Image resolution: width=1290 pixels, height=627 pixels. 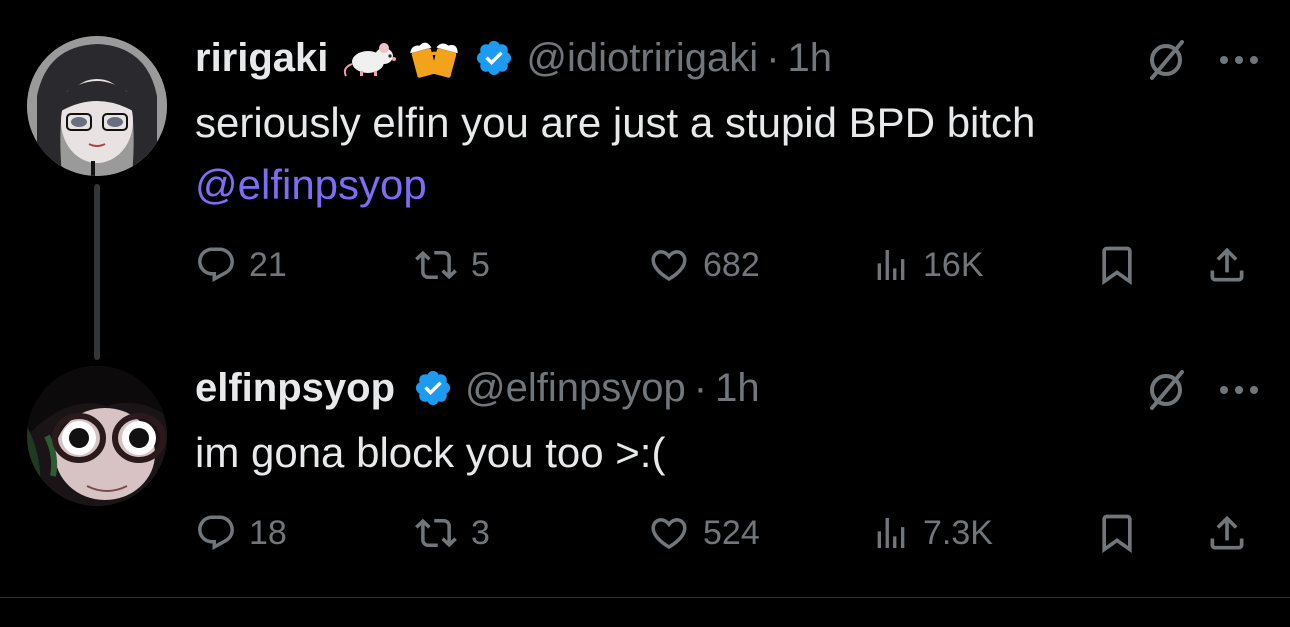 What do you see at coordinates (480, 264) in the screenshot?
I see `retweet-count: 5` at bounding box center [480, 264].